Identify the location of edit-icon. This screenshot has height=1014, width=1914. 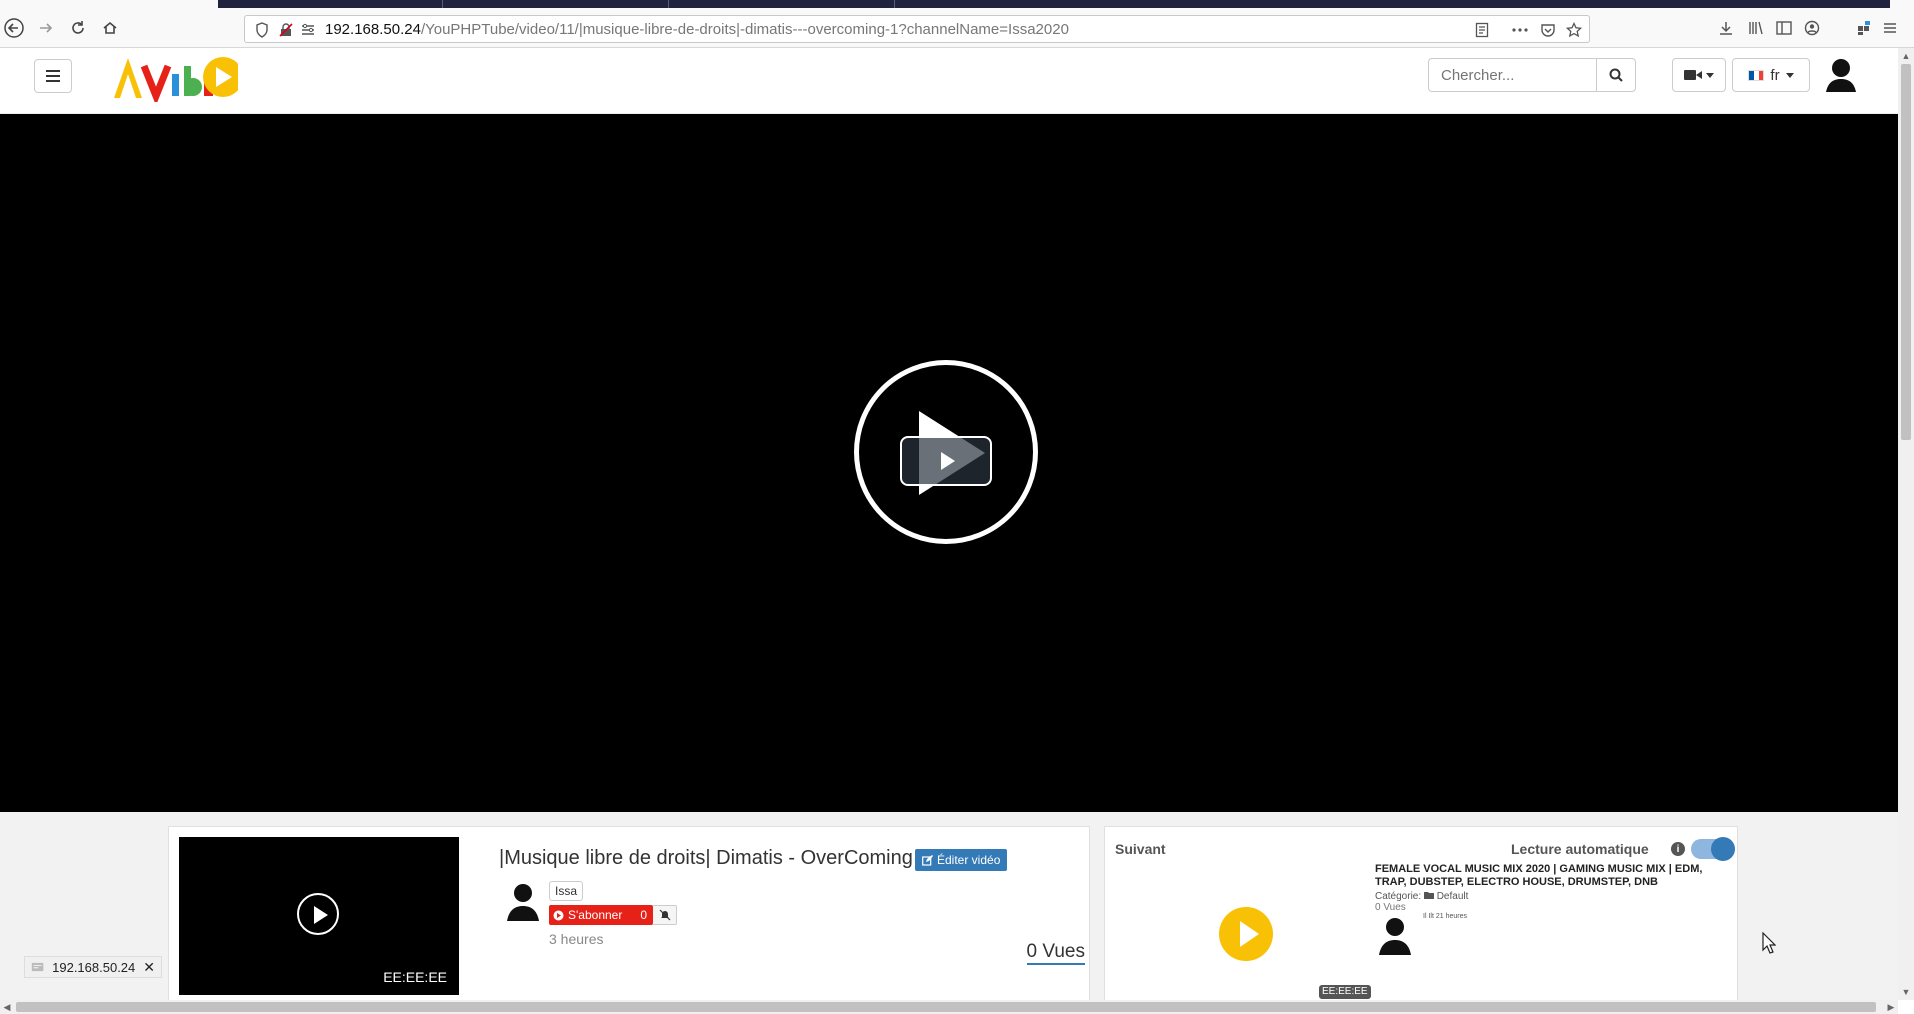
(927, 860).